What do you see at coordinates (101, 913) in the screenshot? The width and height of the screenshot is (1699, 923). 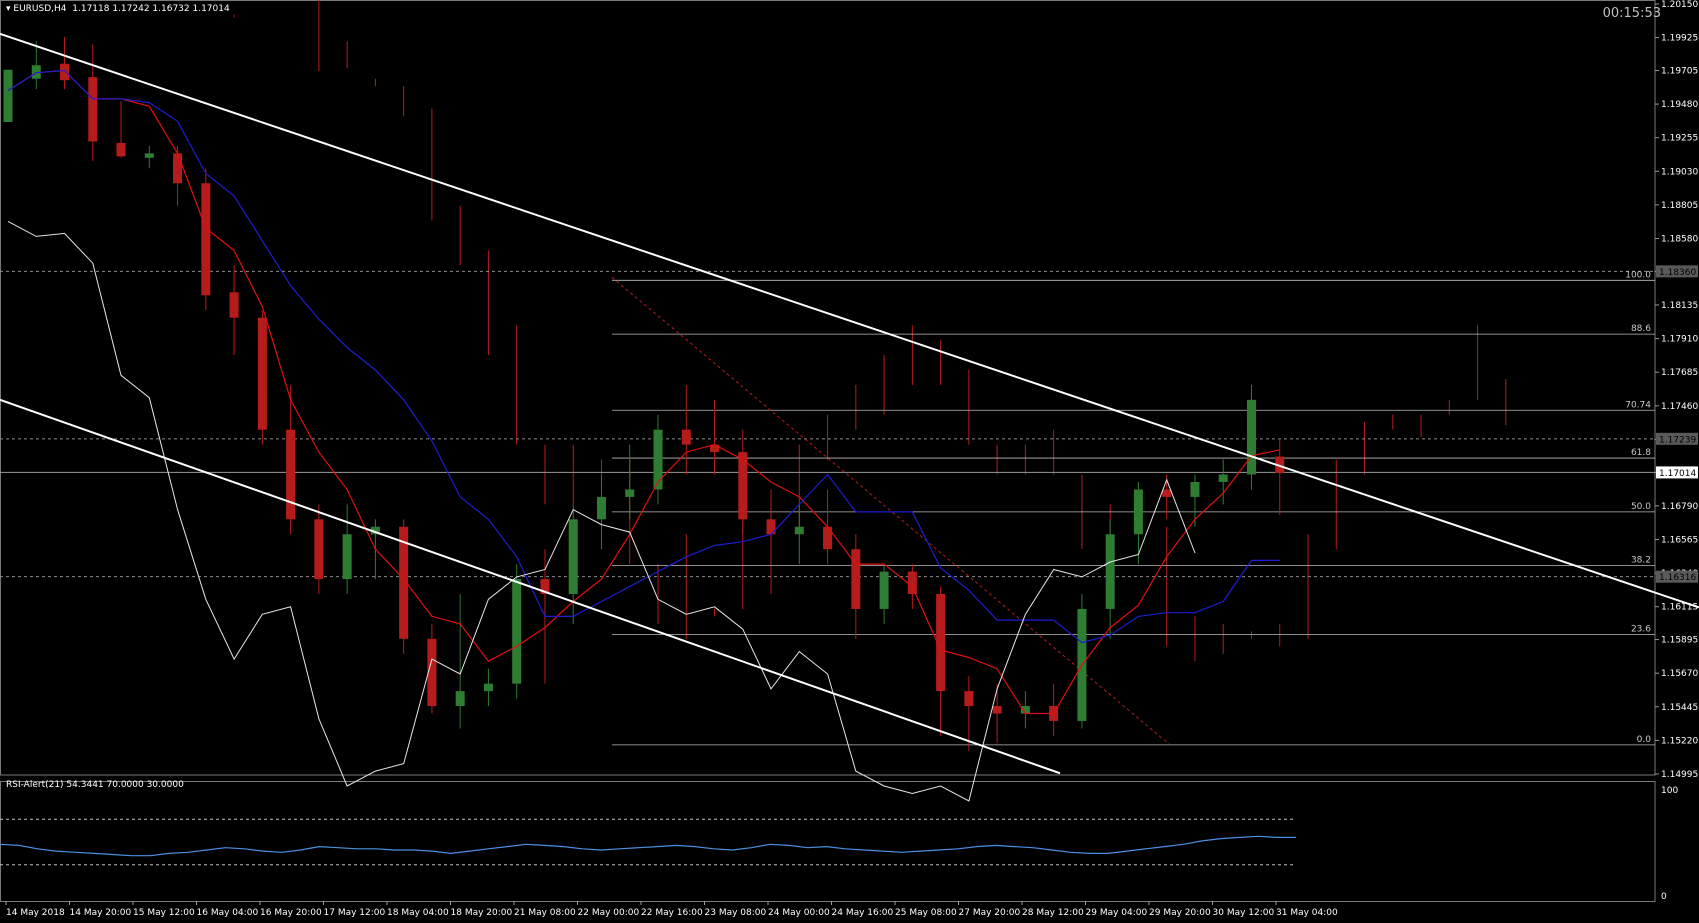 I see `x-tick-label: 14 May 20:00` at bounding box center [101, 913].